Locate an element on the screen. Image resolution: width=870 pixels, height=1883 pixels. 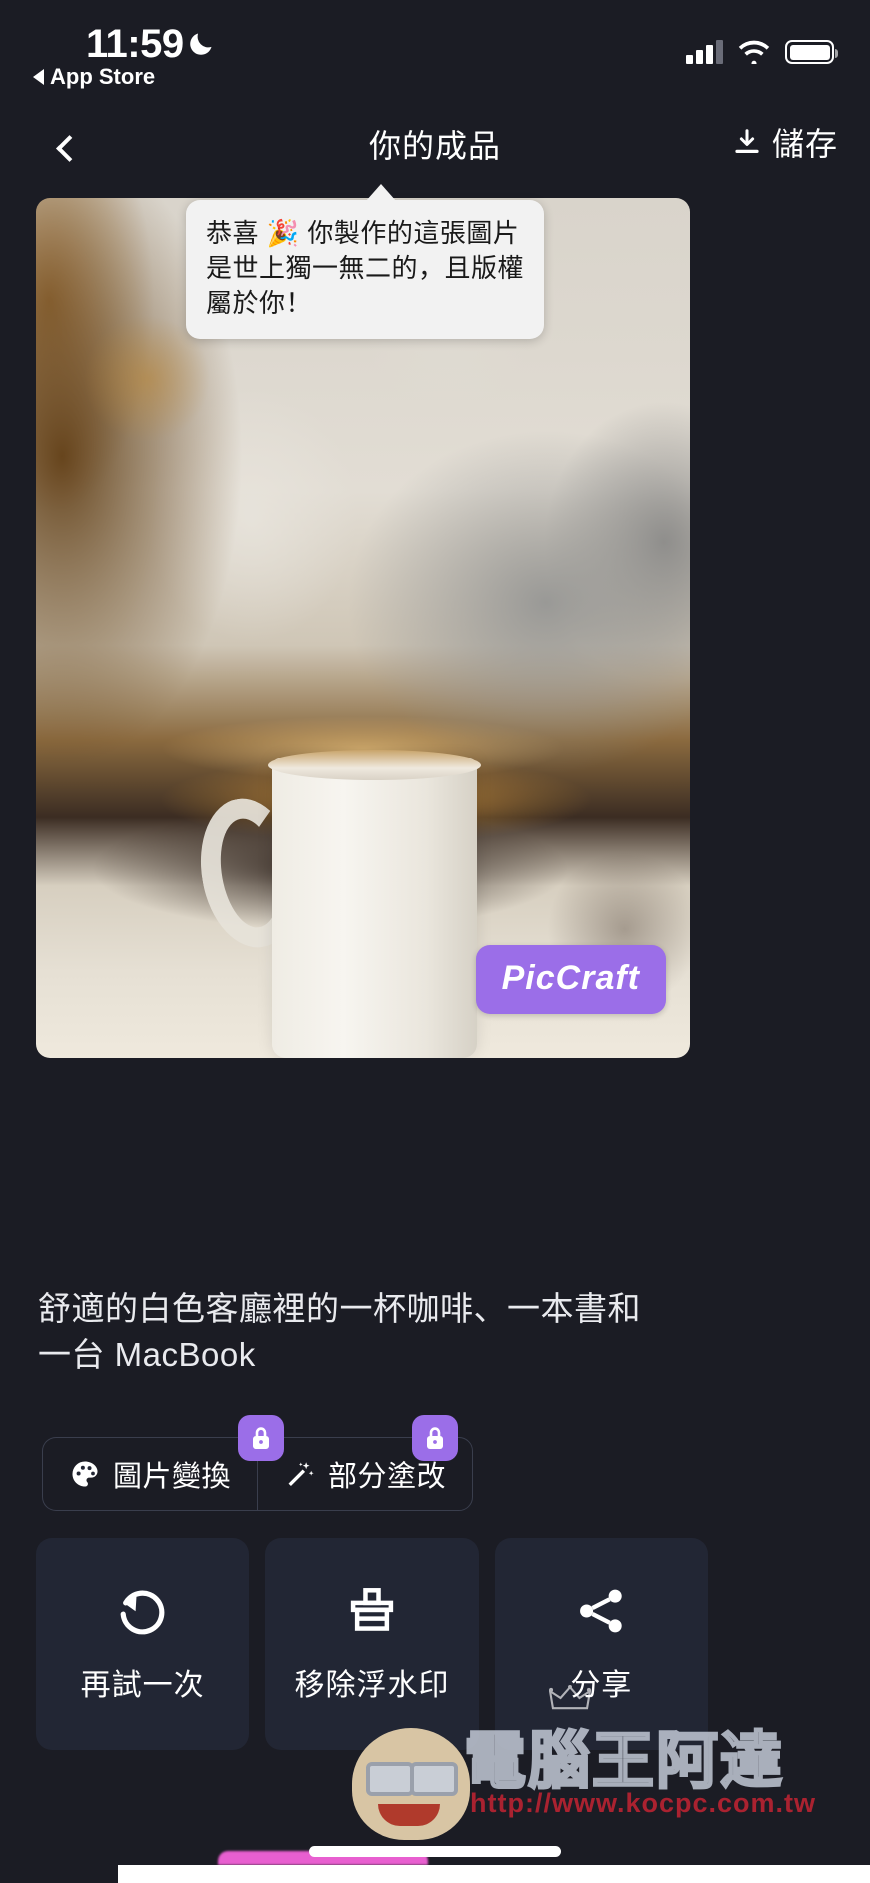
retry-card-label: 再試一次 is located at coordinates (142, 1685).